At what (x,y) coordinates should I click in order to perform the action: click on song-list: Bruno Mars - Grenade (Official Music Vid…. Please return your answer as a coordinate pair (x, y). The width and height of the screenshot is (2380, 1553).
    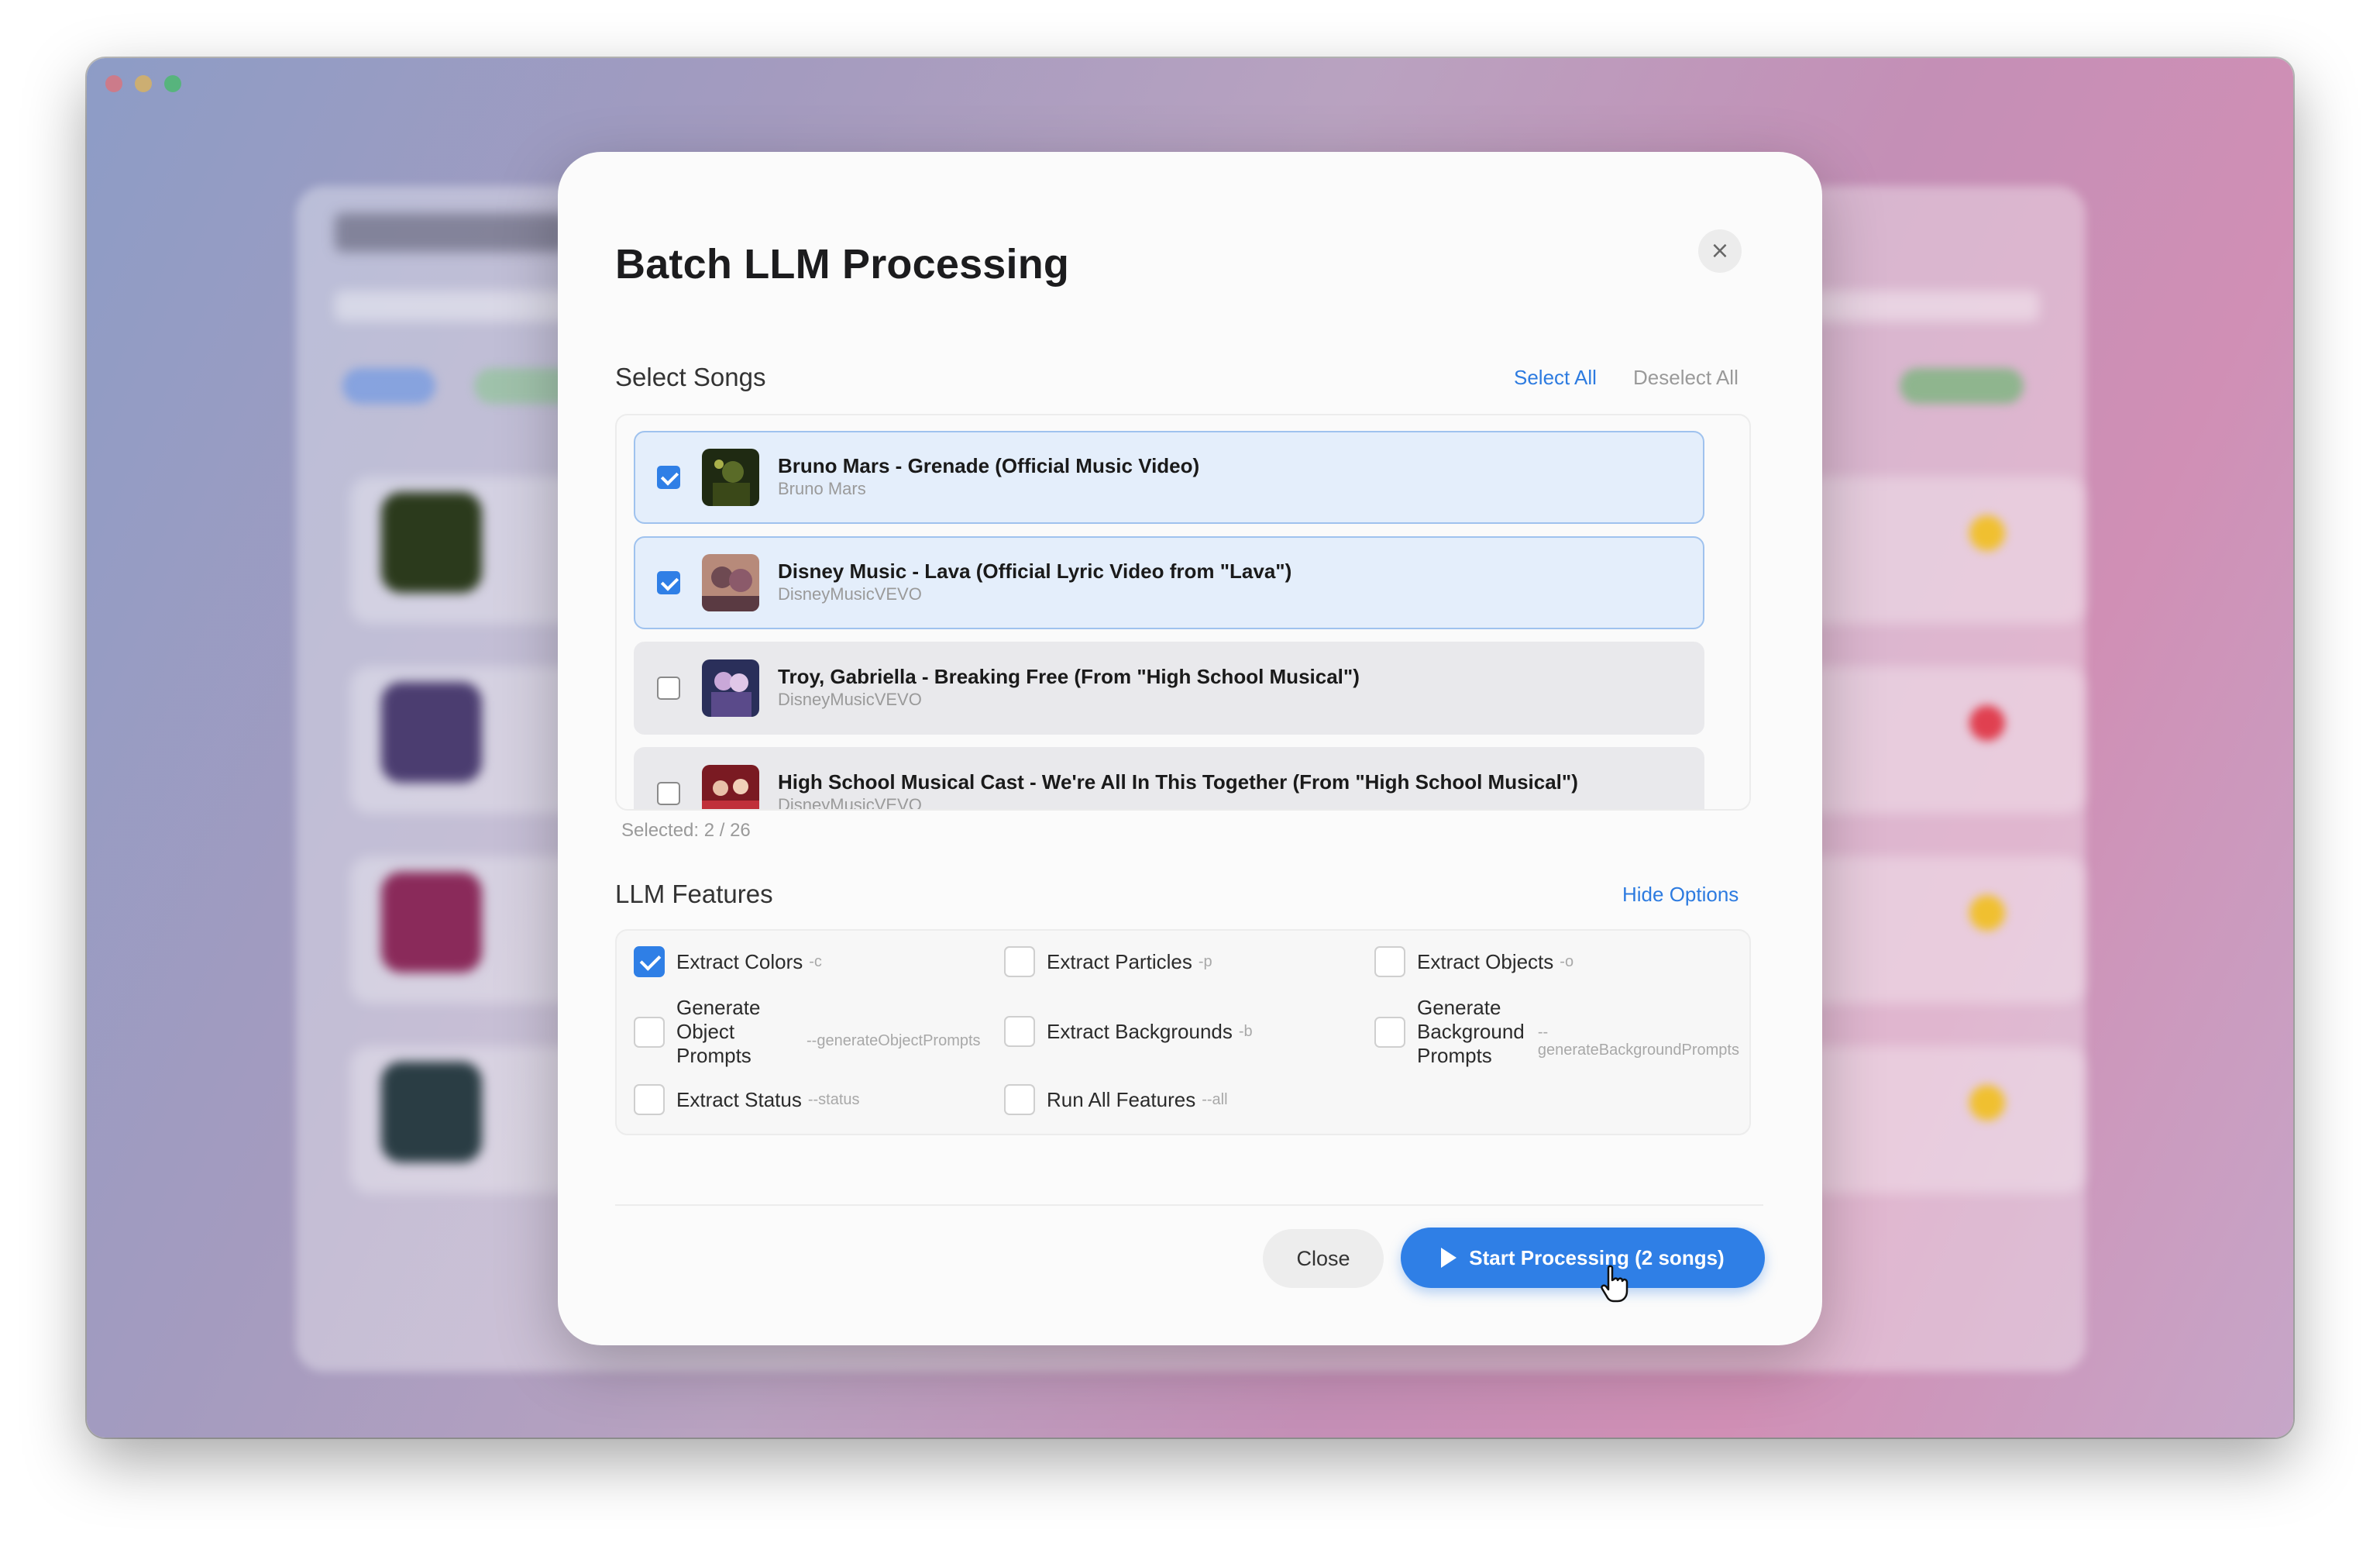
    Looking at the image, I should click on (1183, 612).